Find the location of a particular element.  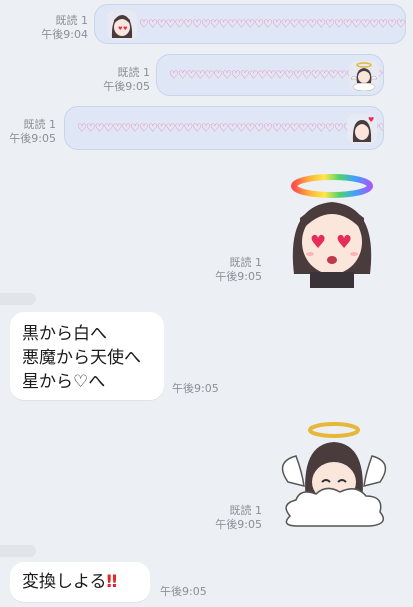

message-line: 星から♡へ is located at coordinates (64, 382).